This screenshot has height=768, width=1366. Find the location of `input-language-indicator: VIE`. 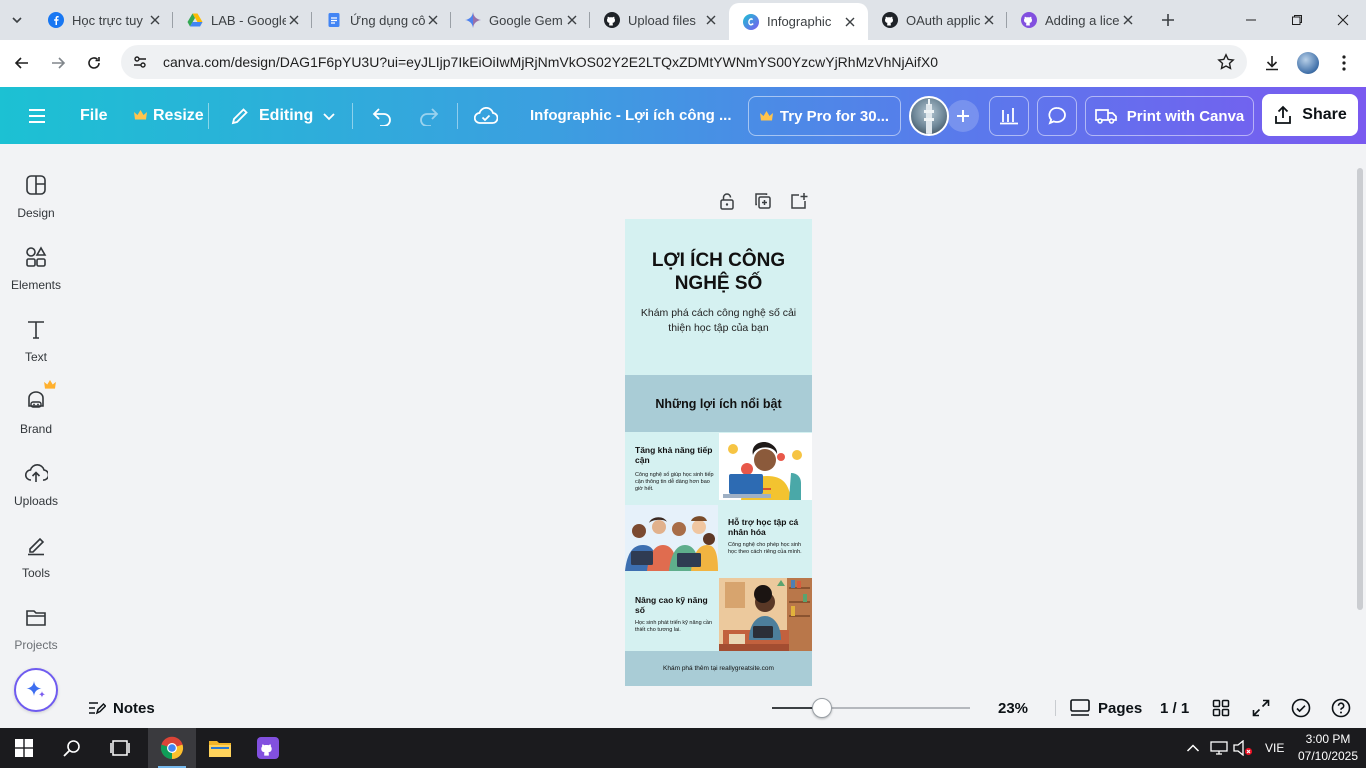

input-language-indicator: VIE is located at coordinates (1274, 748).